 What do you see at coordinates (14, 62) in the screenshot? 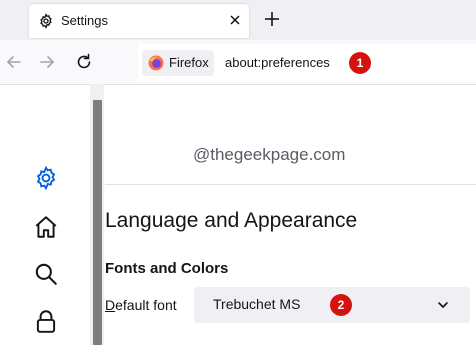
I see `back-arrow-icon` at bounding box center [14, 62].